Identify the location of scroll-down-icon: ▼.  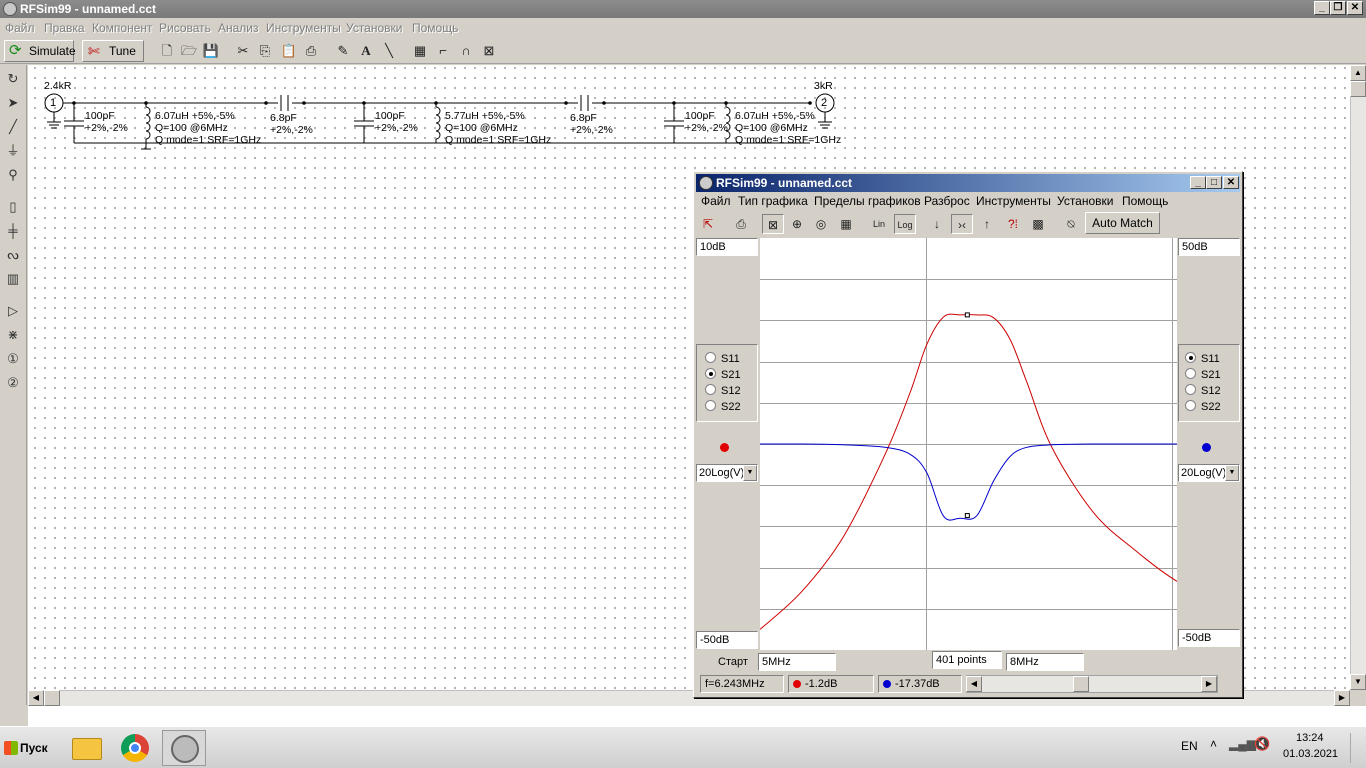
(1358, 682).